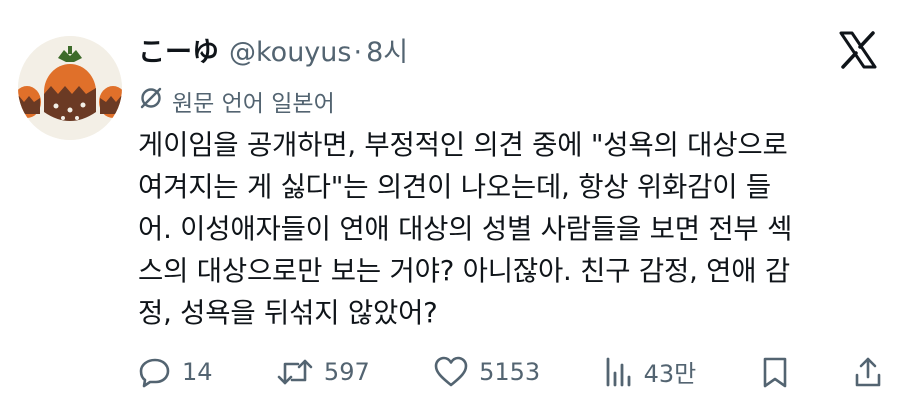  Describe the element at coordinates (463, 145) in the screenshot. I see `tweet-text-line: 게이임을 공개하면, 부정적인 의견 중에 "성욕의 대상으로` at that location.